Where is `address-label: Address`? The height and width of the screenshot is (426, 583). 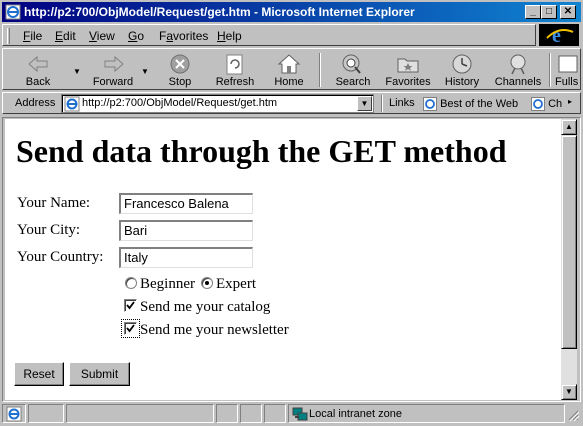 address-label: Address is located at coordinates (35, 103).